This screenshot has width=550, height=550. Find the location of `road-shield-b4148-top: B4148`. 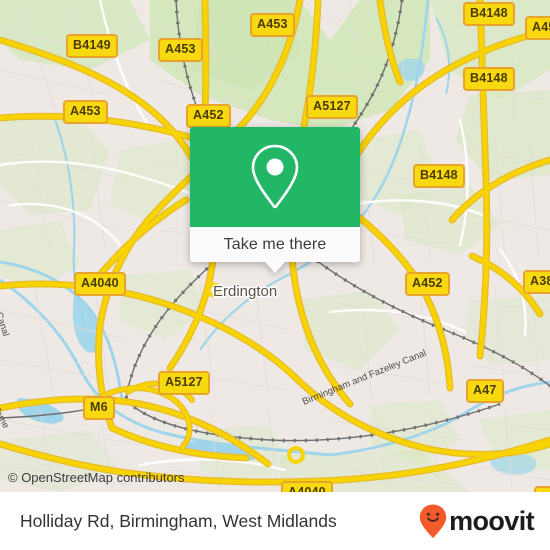

road-shield-b4148-top: B4148 is located at coordinates (489, 14).